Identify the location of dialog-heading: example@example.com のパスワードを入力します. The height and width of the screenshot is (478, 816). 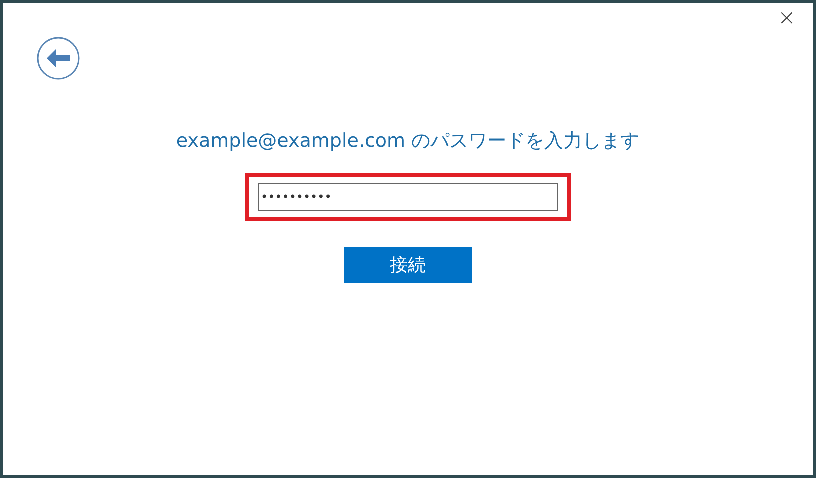
(408, 141).